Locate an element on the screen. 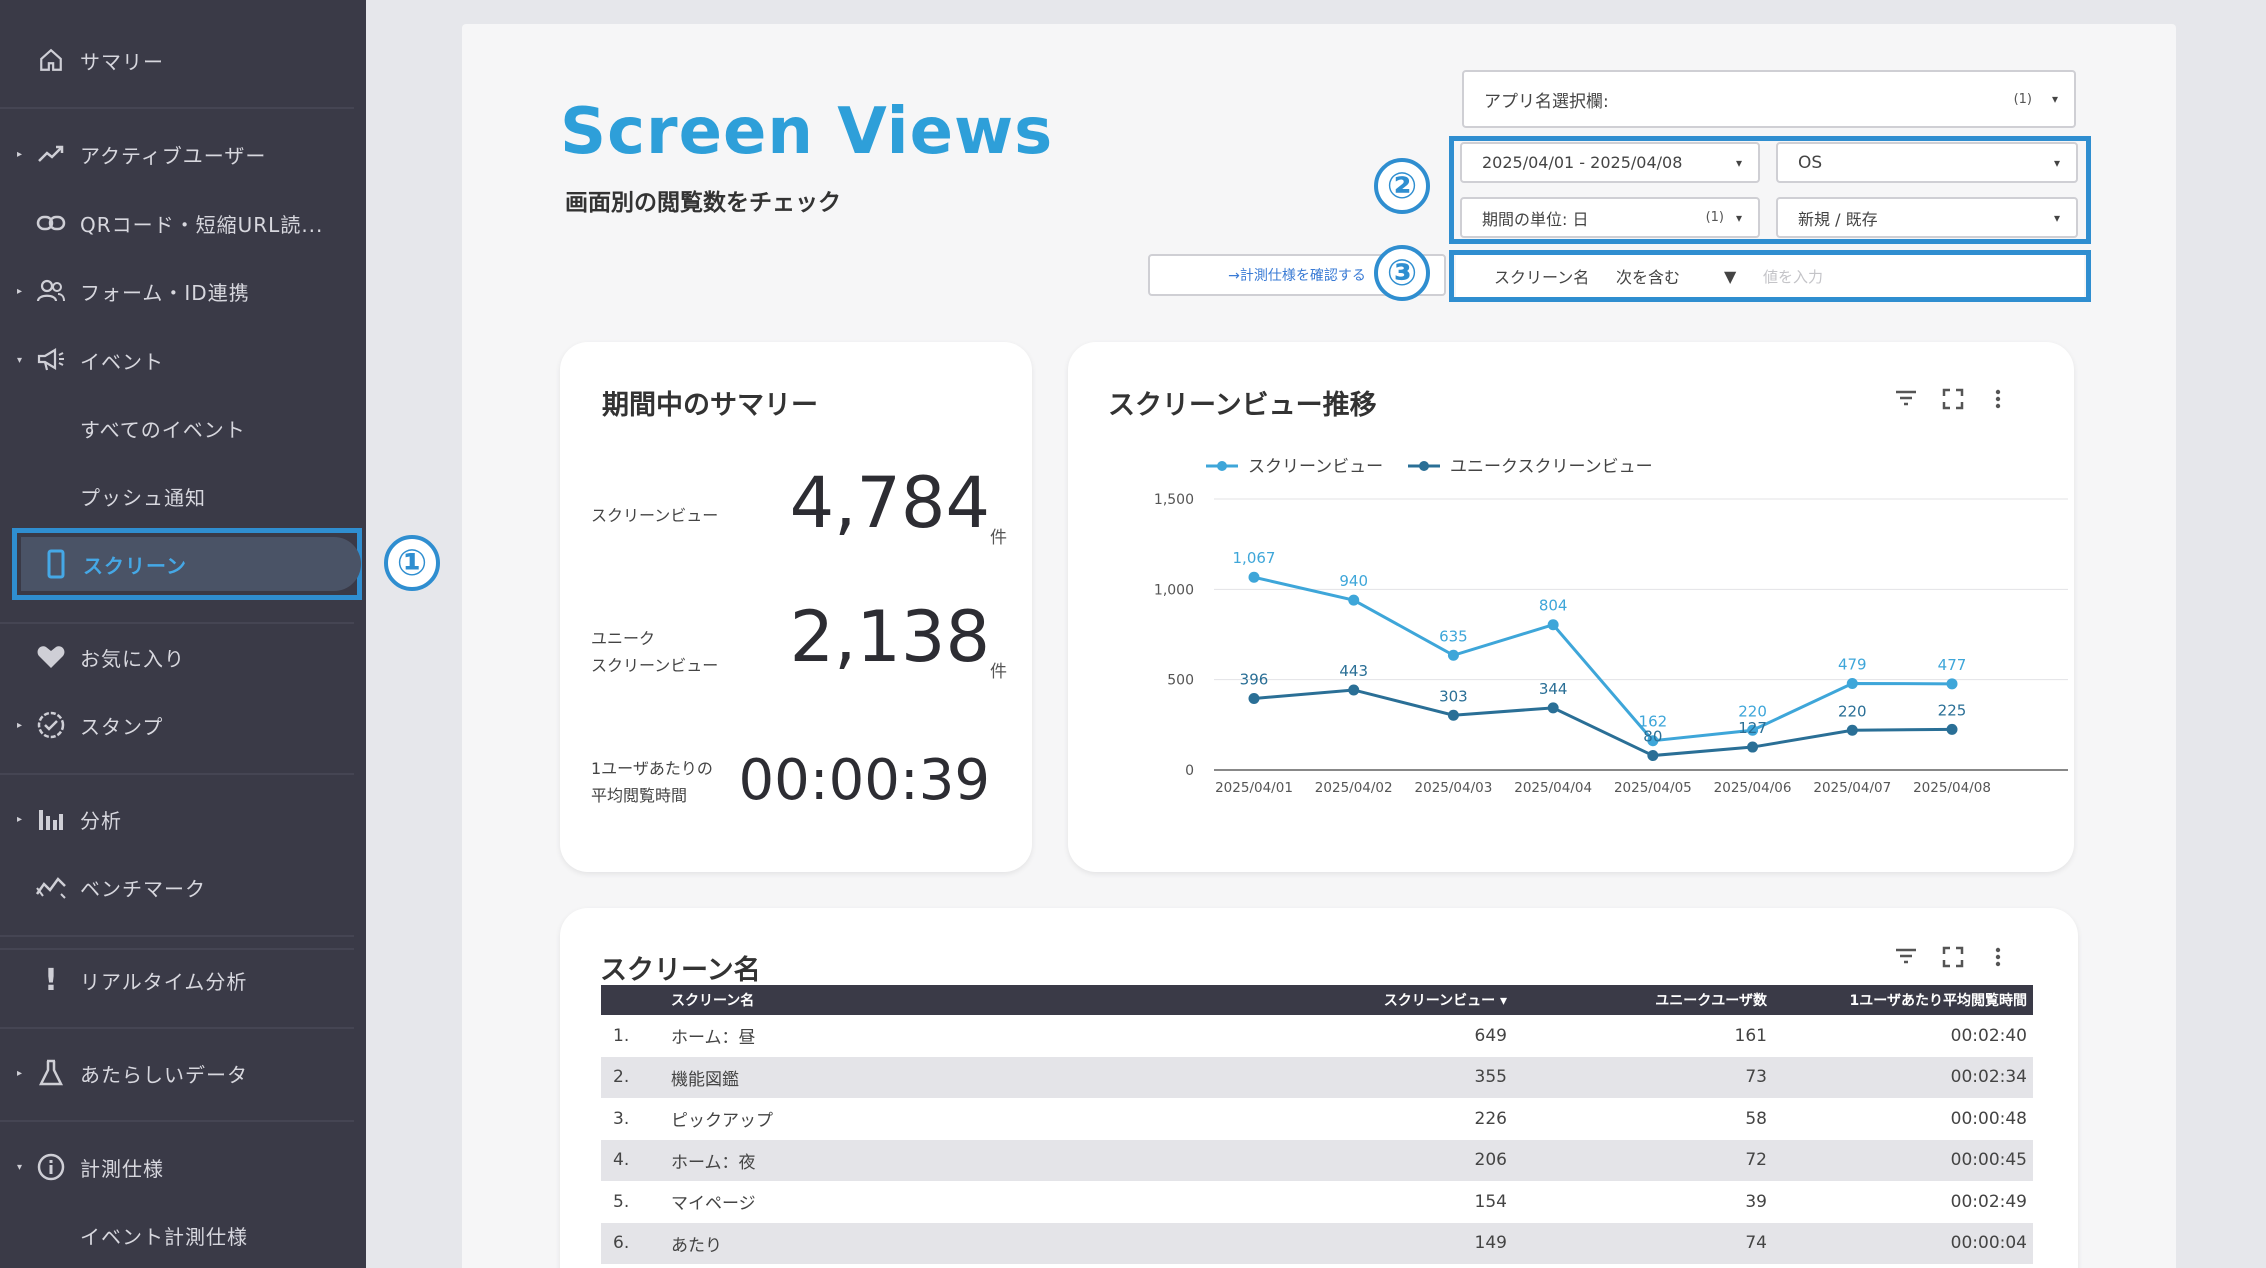 This screenshot has width=2266, height=1268. sidebar-item-form: ▸ フォーム・ID連携 is located at coordinates (183, 291).